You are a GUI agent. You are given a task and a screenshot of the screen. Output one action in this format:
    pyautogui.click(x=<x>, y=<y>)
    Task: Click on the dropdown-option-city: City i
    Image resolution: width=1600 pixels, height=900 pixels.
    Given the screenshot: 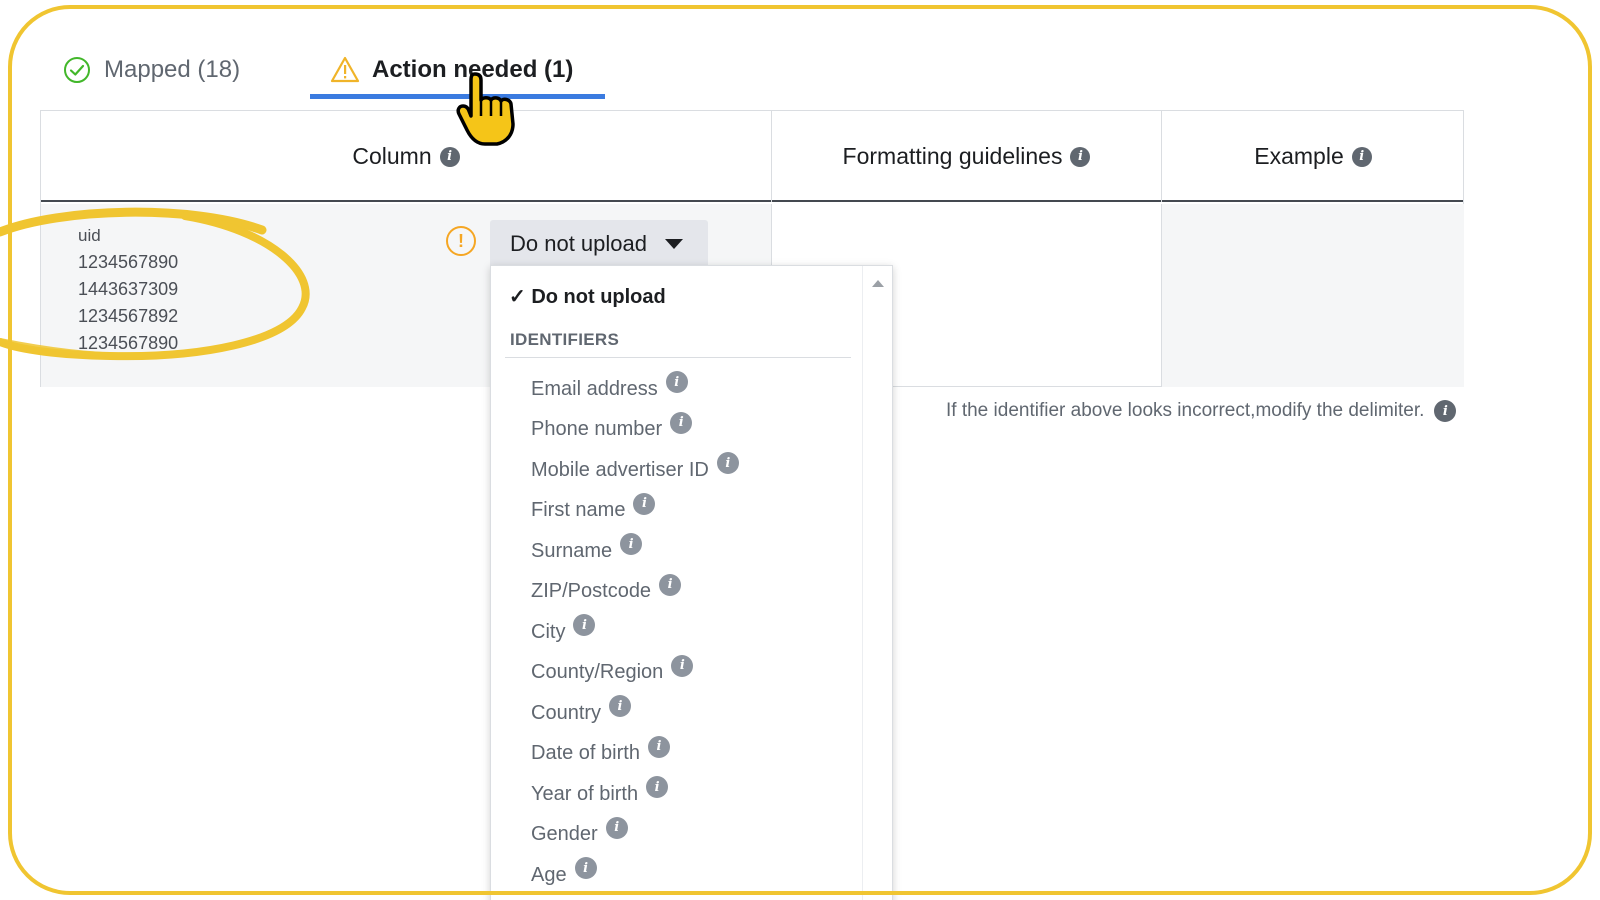 What is the action you would take?
    pyautogui.click(x=635, y=632)
    